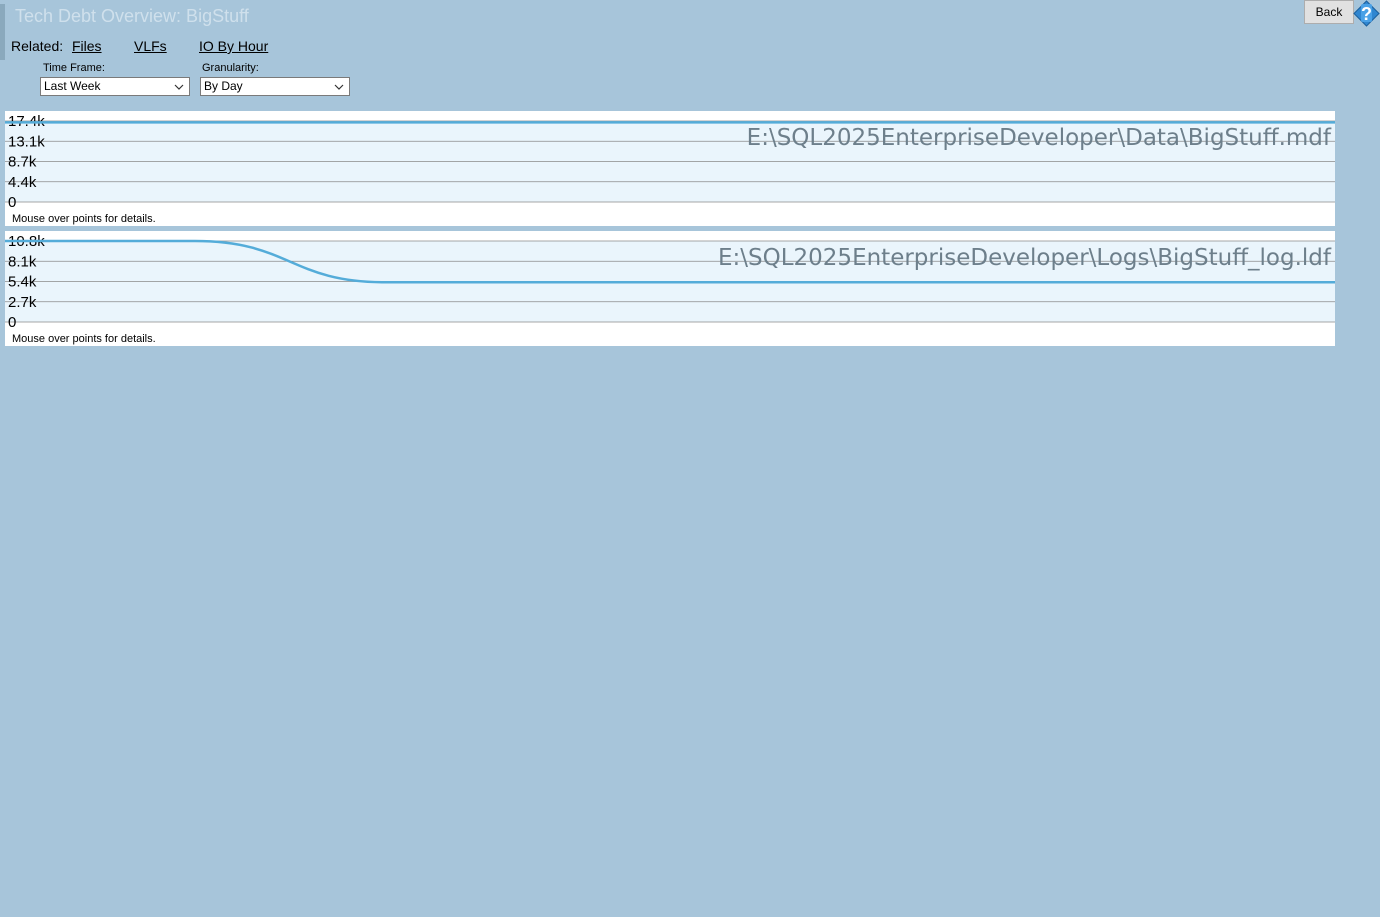 The width and height of the screenshot is (1380, 917). I want to click on y-tick-label: 4.4k, so click(22, 182).